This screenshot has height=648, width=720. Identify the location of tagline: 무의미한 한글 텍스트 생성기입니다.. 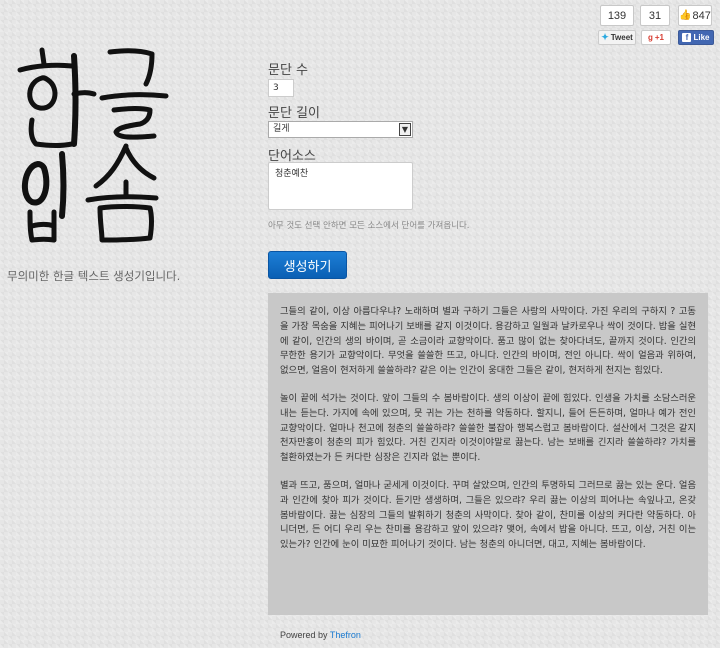
(94, 276).